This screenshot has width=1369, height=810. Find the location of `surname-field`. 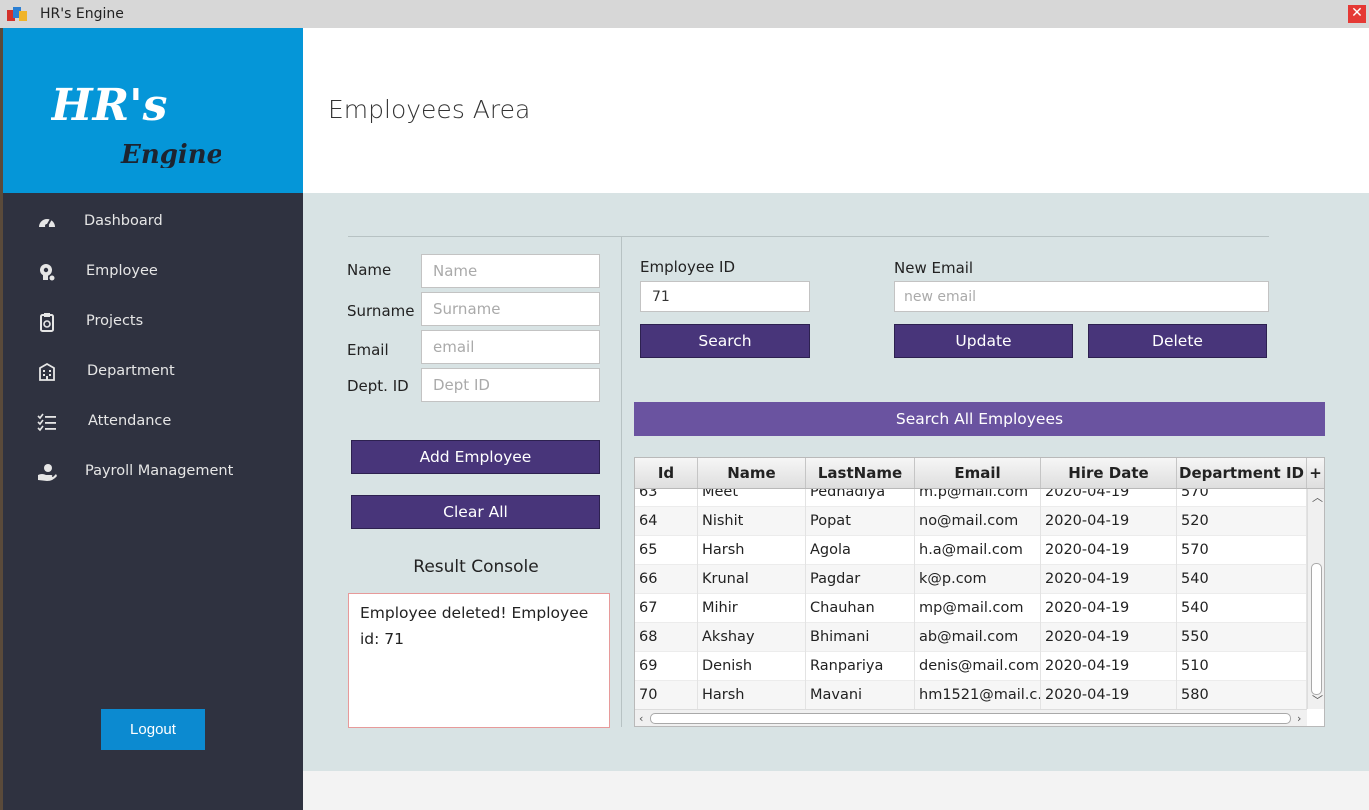

surname-field is located at coordinates (510, 309).